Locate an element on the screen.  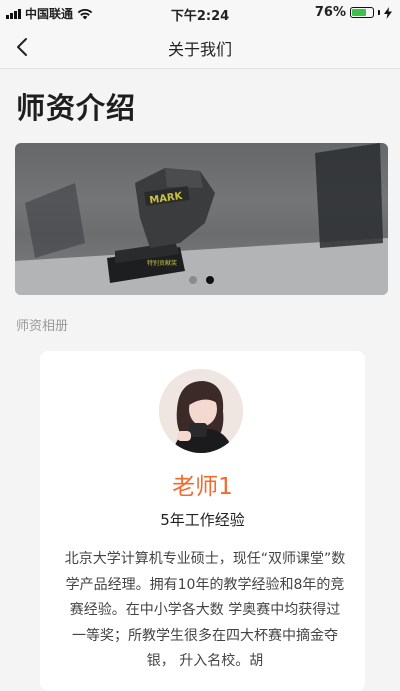
status-bar: 中国联通 下午2:24 76% is located at coordinates (200, 13).